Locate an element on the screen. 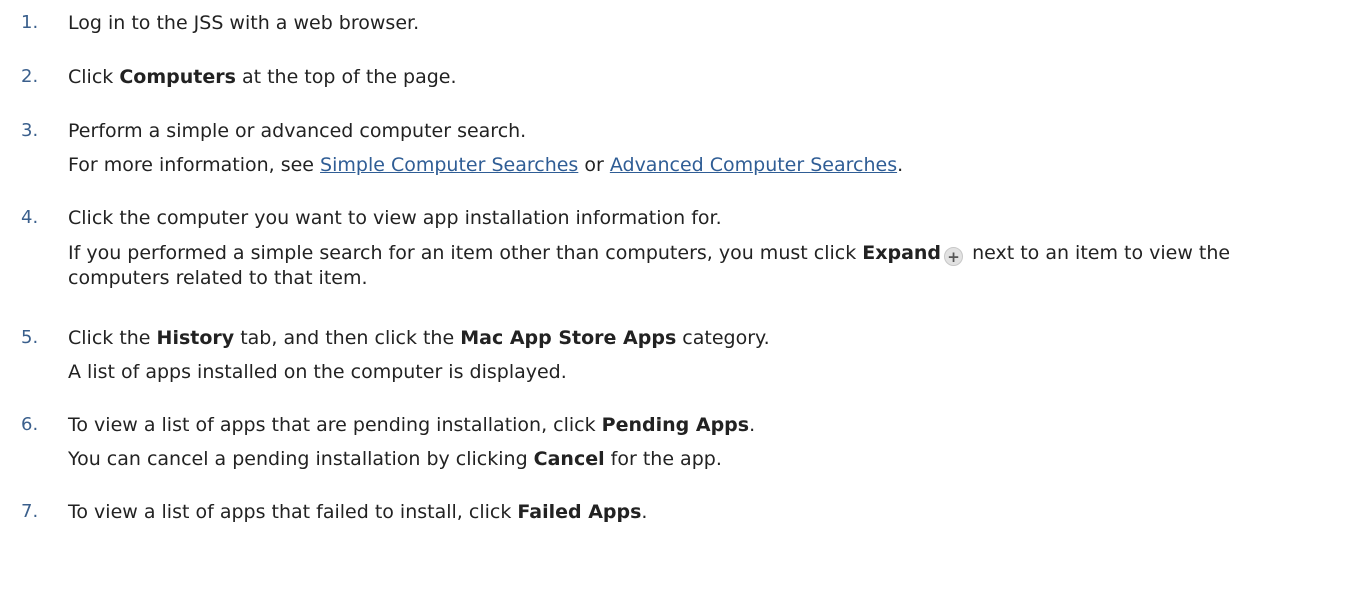  step-text-part: category. is located at coordinates (723, 338).